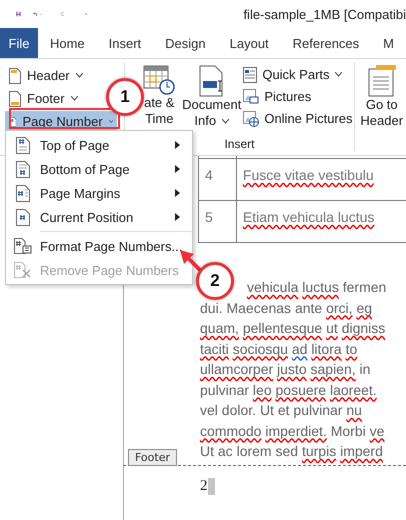 The width and height of the screenshot is (406, 520). What do you see at coordinates (46, 75) in the screenshot?
I see `ribbon-button: Header` at bounding box center [46, 75].